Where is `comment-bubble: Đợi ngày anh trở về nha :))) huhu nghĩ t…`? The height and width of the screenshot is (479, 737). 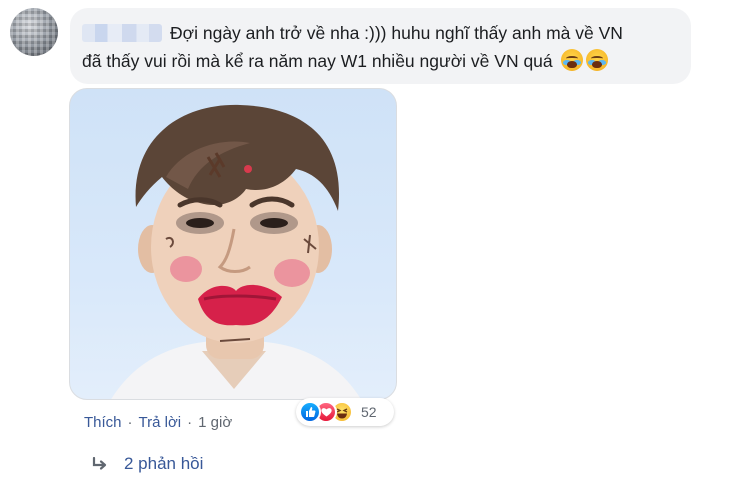 comment-bubble: Đợi ngày anh trở về nha :))) huhu nghĩ t… is located at coordinates (380, 46).